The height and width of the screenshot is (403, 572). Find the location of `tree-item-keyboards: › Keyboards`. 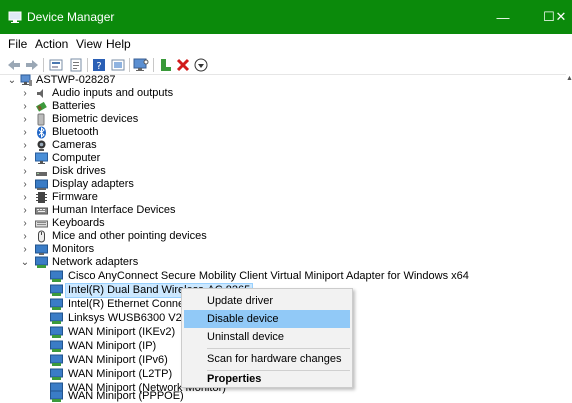

tree-item-keyboards: › Keyboards is located at coordinates (280, 223).